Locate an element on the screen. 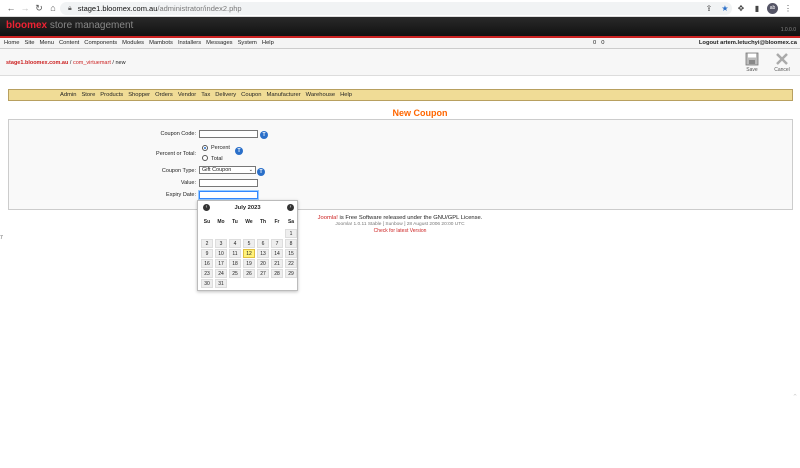 This screenshot has width=800, height=468. calendar-day: 10 is located at coordinates (221, 253).